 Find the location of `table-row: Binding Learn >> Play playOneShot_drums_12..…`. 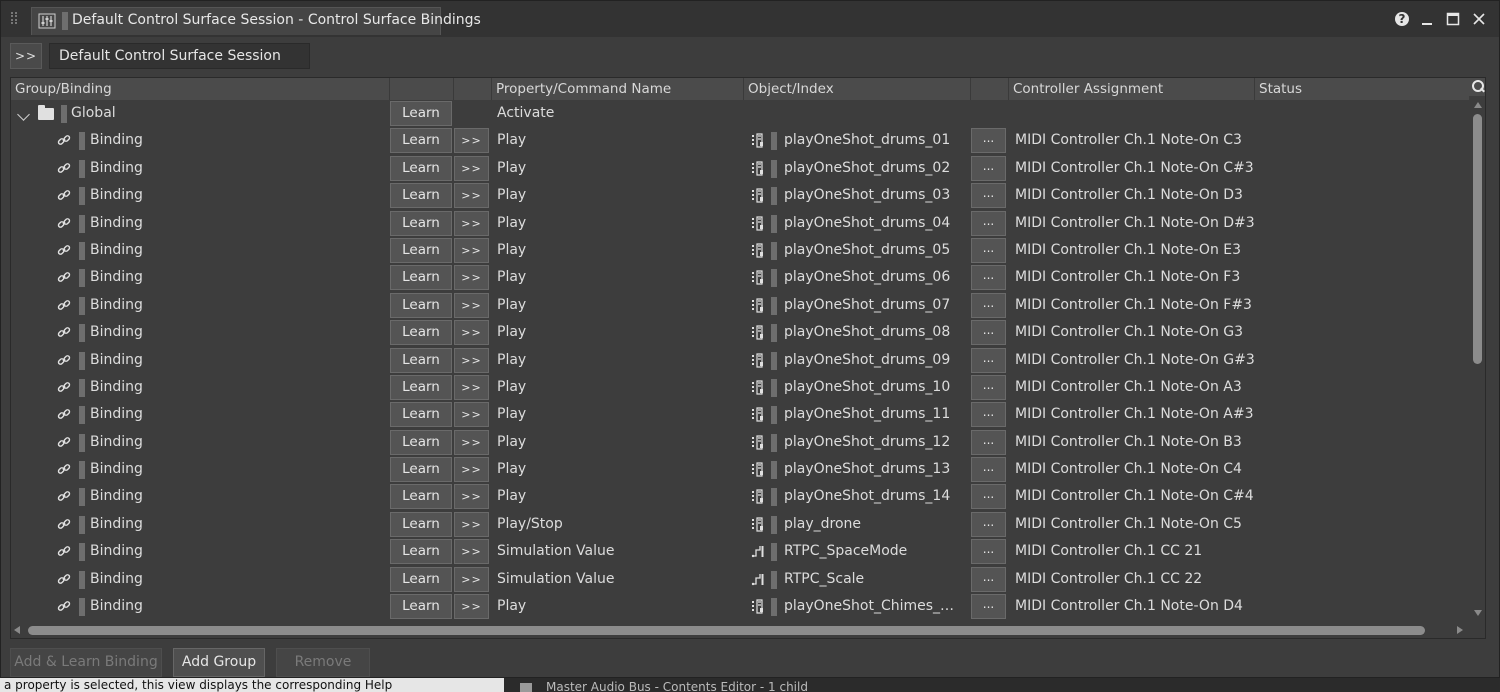

table-row: Binding Learn >> Play playOneShot_drums_12..… is located at coordinates (740, 442).